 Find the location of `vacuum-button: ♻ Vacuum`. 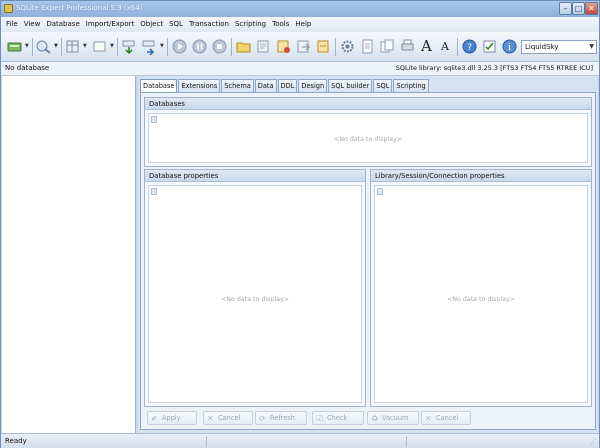

vacuum-button: ♻ Vacuum is located at coordinates (393, 418).